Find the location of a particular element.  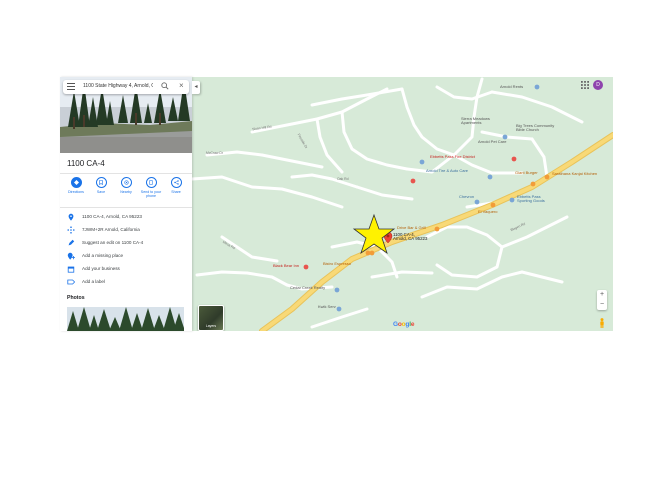

suggest-edit-row: Suggest an edit on 1100 CA-4 is located at coordinates (127, 243).